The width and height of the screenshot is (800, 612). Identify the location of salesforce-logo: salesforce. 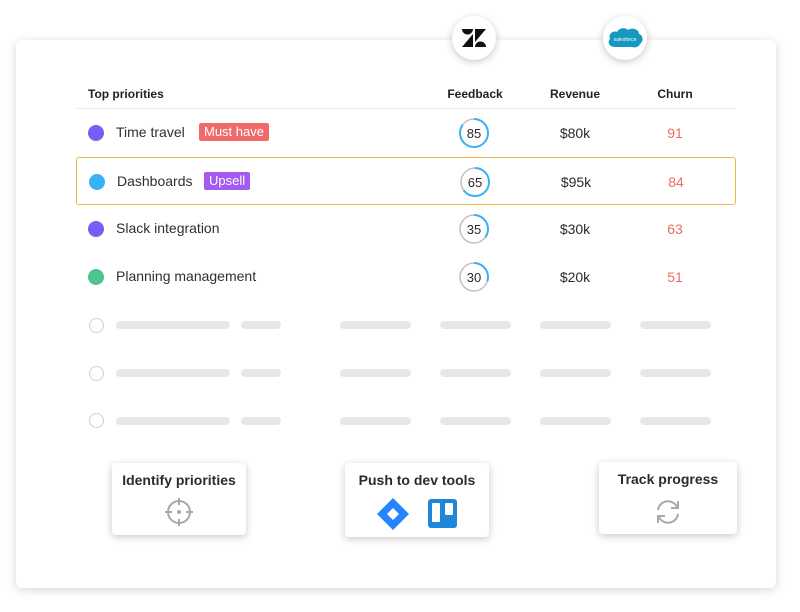
(625, 38).